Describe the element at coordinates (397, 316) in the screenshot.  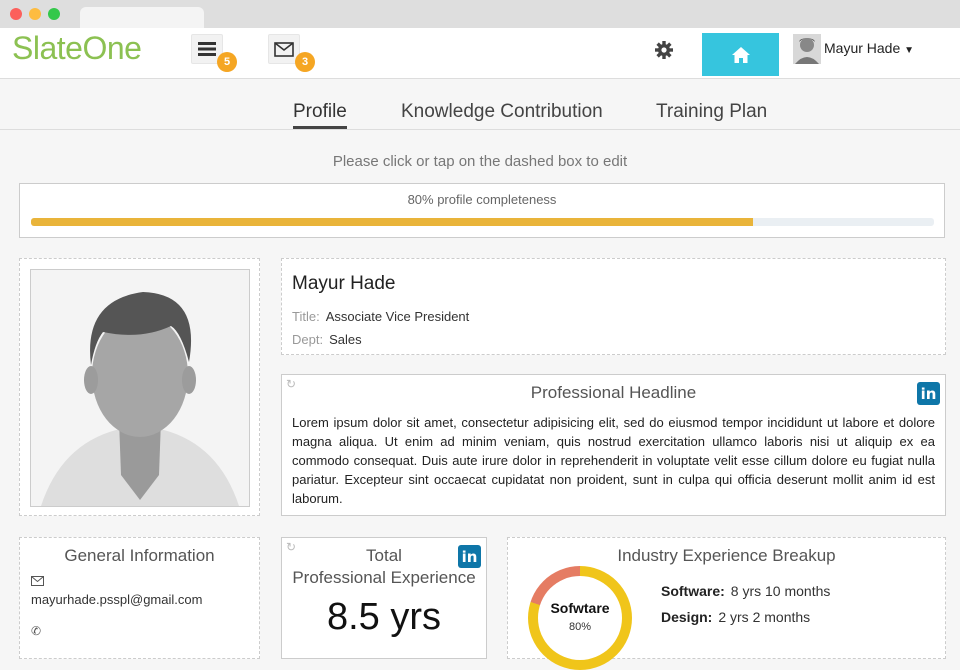
I see `title-value: Associate Vice President` at that location.